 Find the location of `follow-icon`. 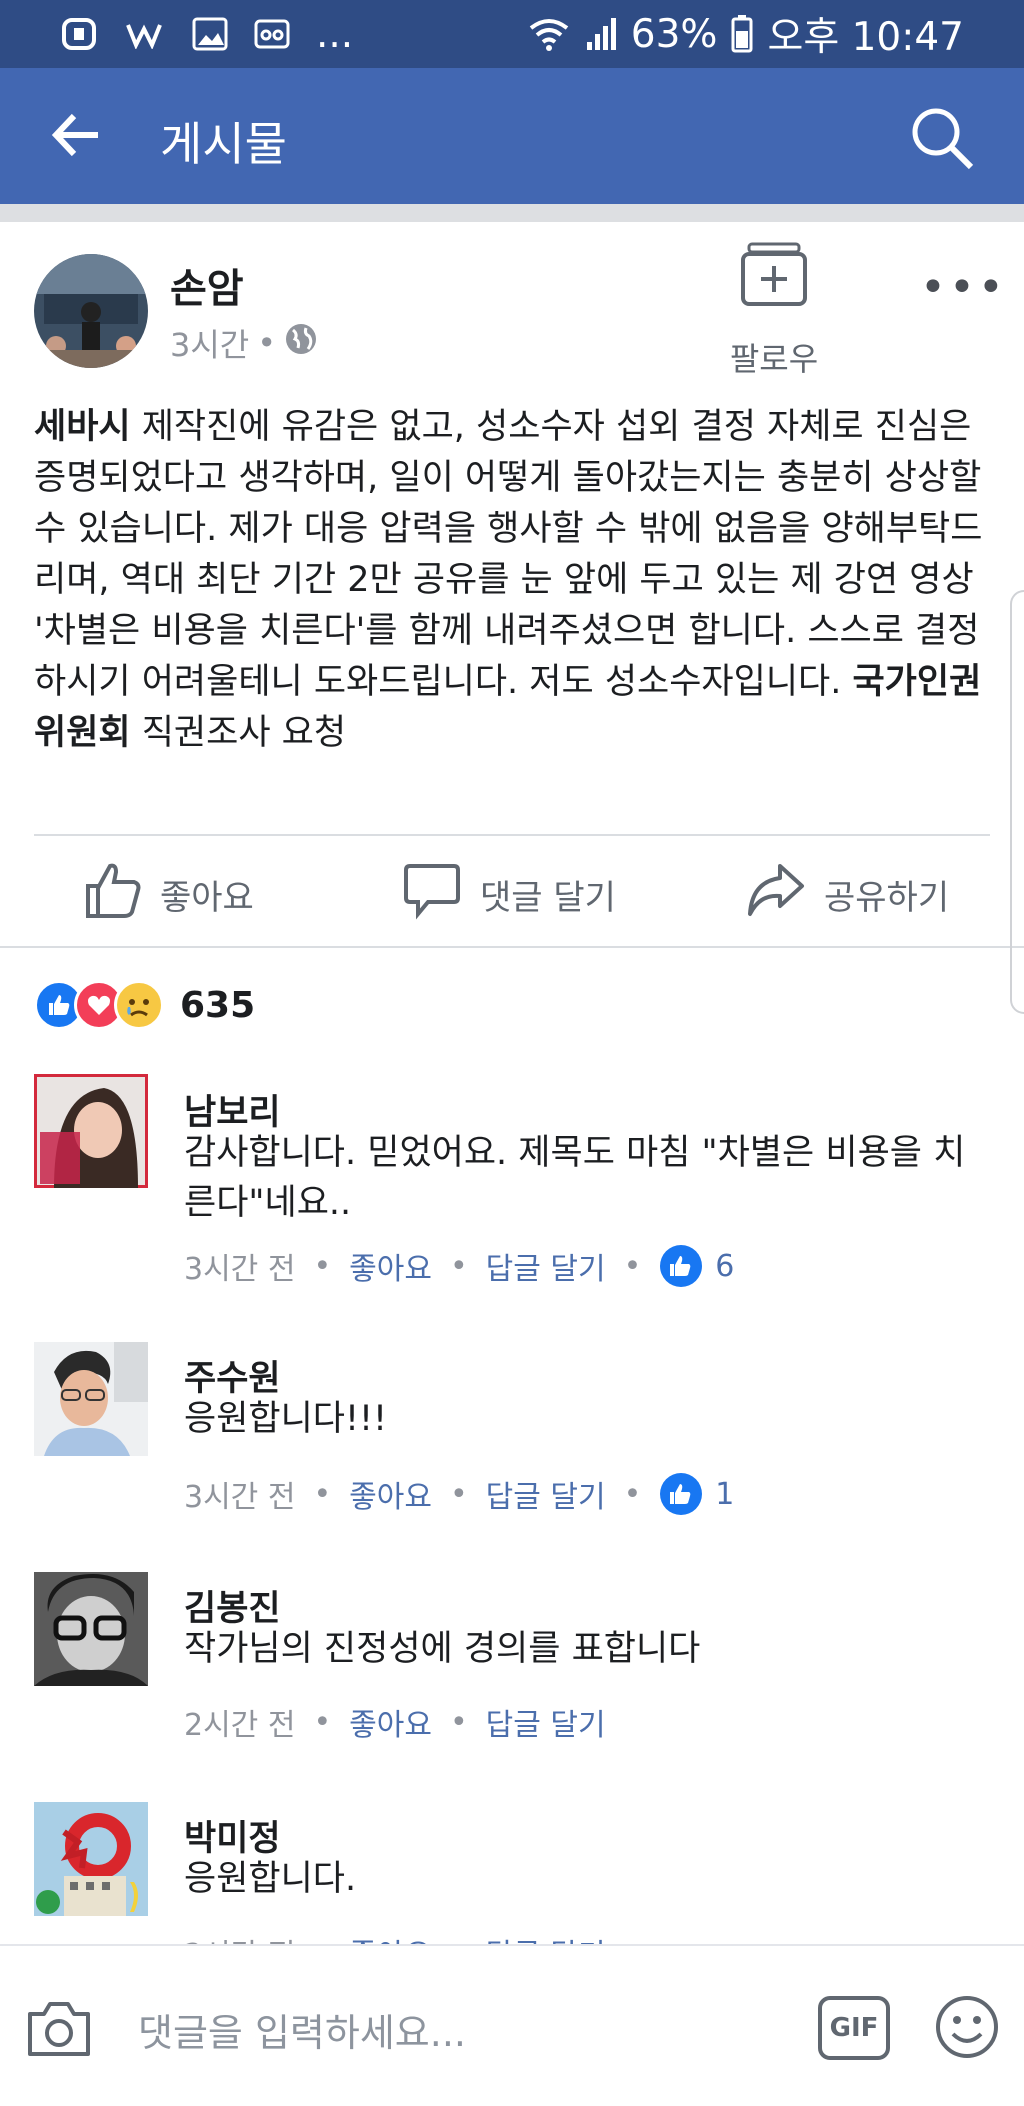

follow-icon is located at coordinates (774, 277).